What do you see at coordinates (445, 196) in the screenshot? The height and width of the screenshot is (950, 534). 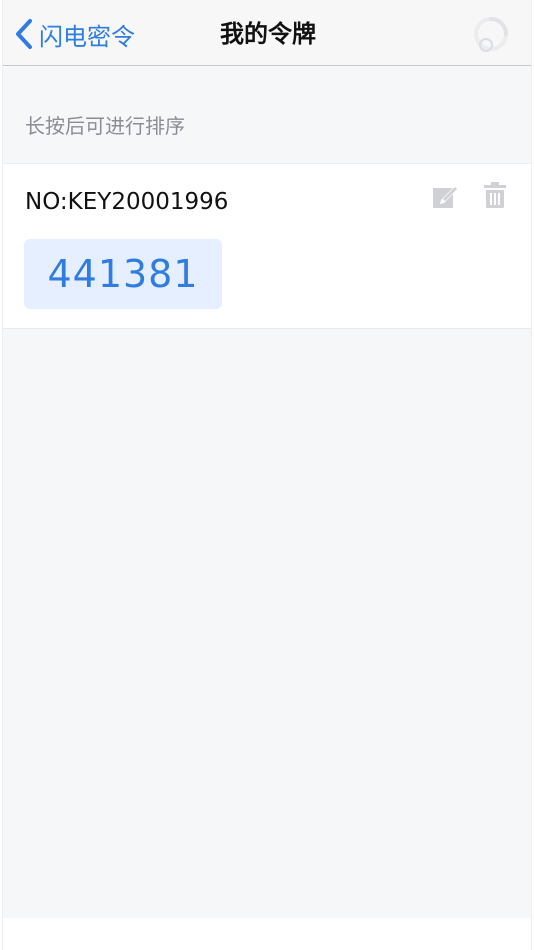 I see `edit-icon` at bounding box center [445, 196].